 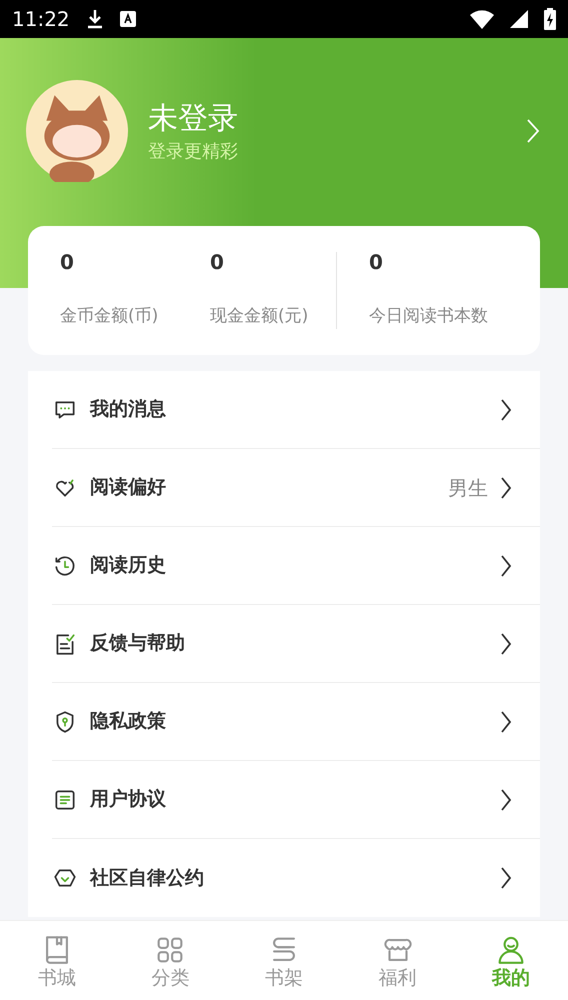 I want to click on menu-item: 阅读偏好 男生, so click(x=296, y=488).